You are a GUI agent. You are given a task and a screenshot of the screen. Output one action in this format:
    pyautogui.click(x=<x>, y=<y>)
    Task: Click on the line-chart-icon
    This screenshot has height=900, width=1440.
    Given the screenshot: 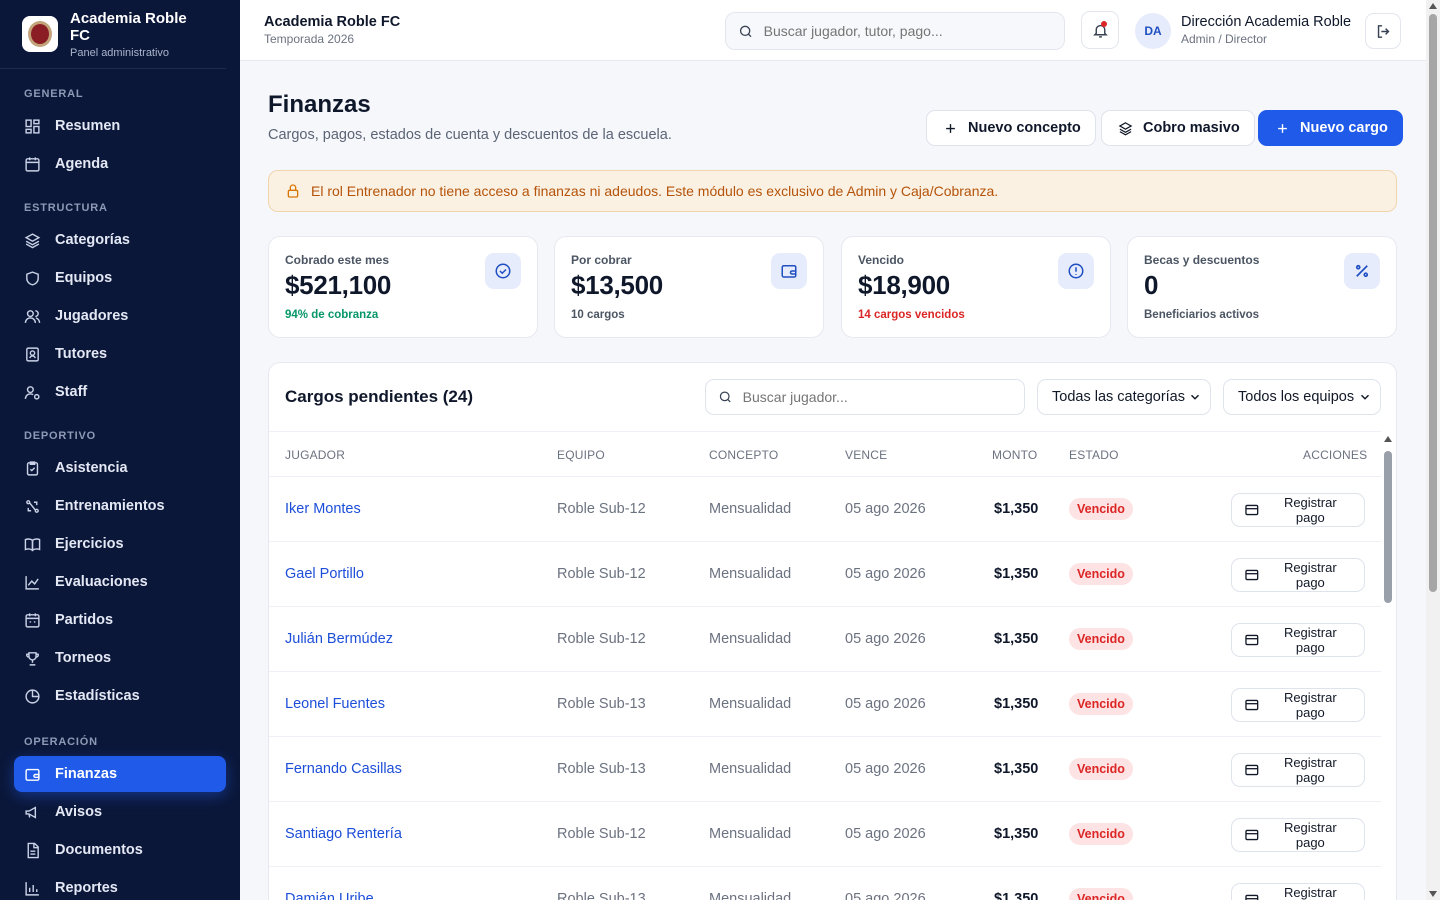 What is the action you would take?
    pyautogui.click(x=32, y=582)
    